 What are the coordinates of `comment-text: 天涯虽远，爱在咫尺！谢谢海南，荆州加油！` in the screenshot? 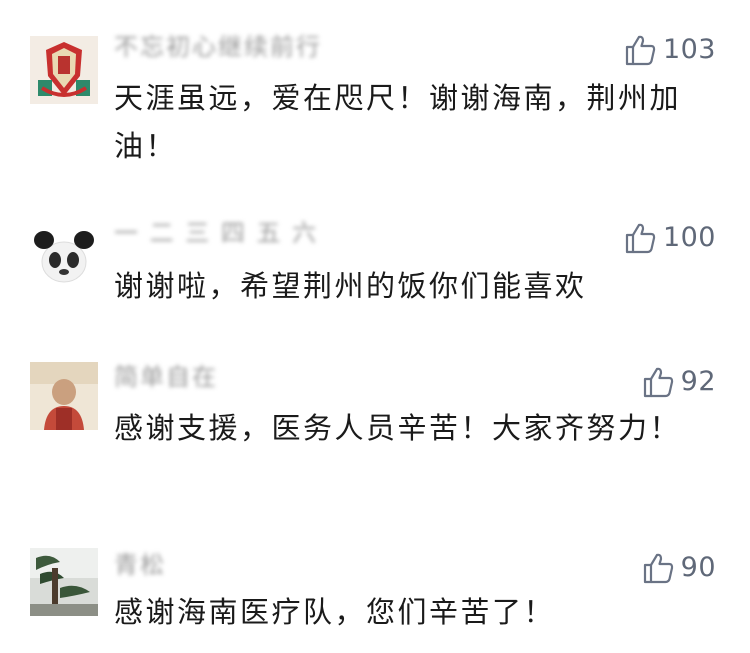 It's located at (398, 122).